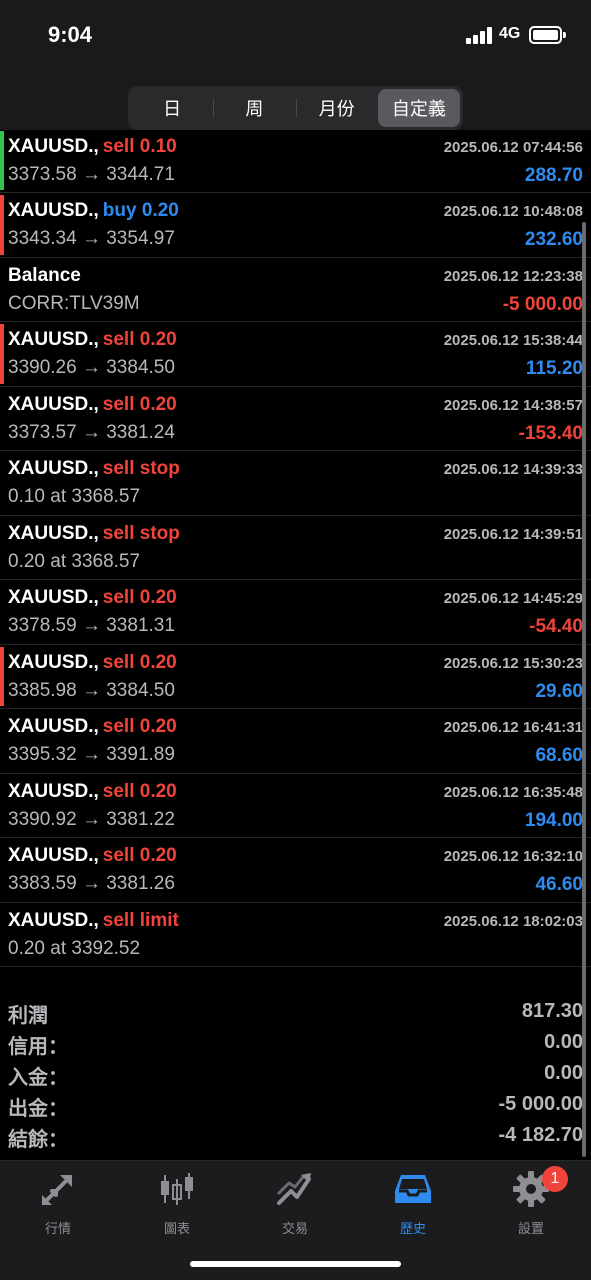  I want to click on deal-symbol: Balance, so click(44, 275).